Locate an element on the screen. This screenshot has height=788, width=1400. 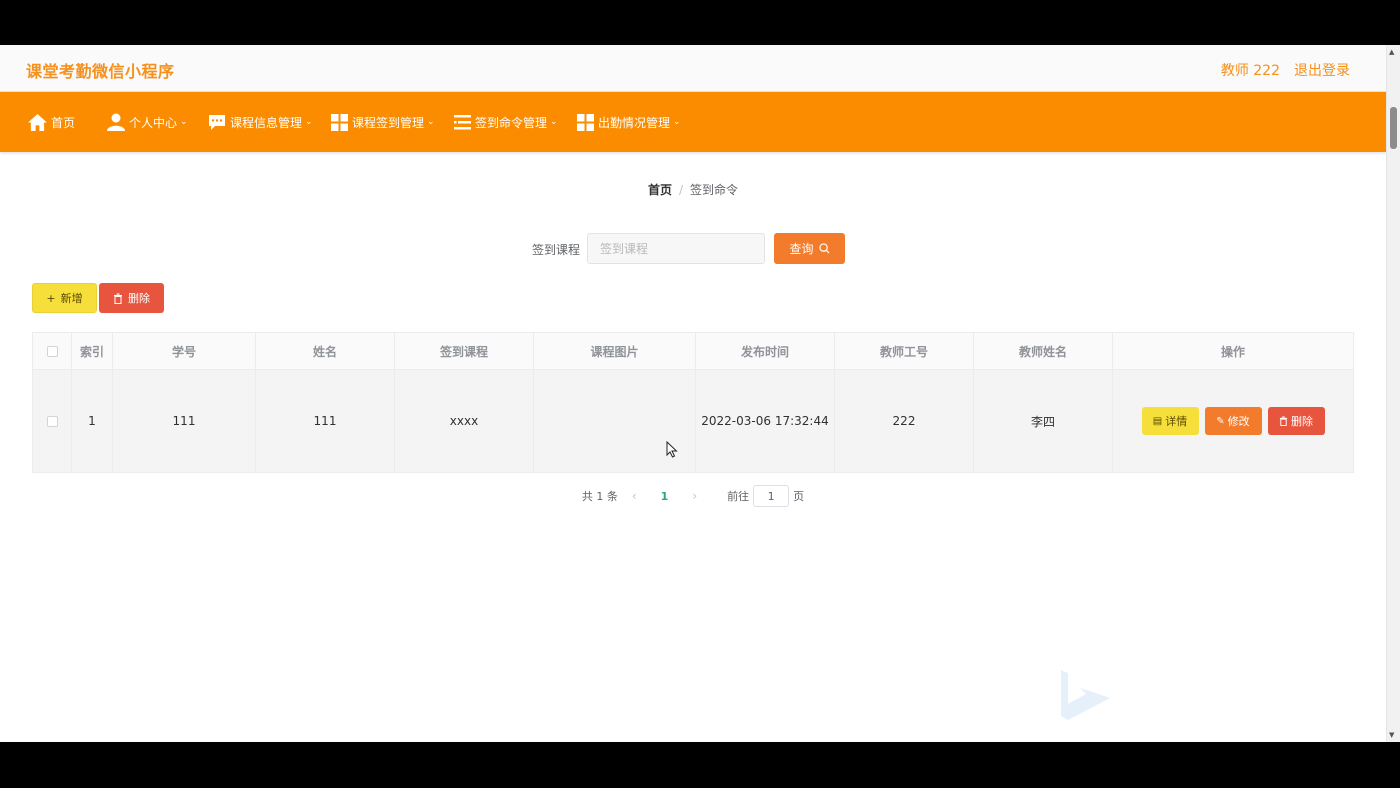
user-name: 教师 222 is located at coordinates (1250, 71).